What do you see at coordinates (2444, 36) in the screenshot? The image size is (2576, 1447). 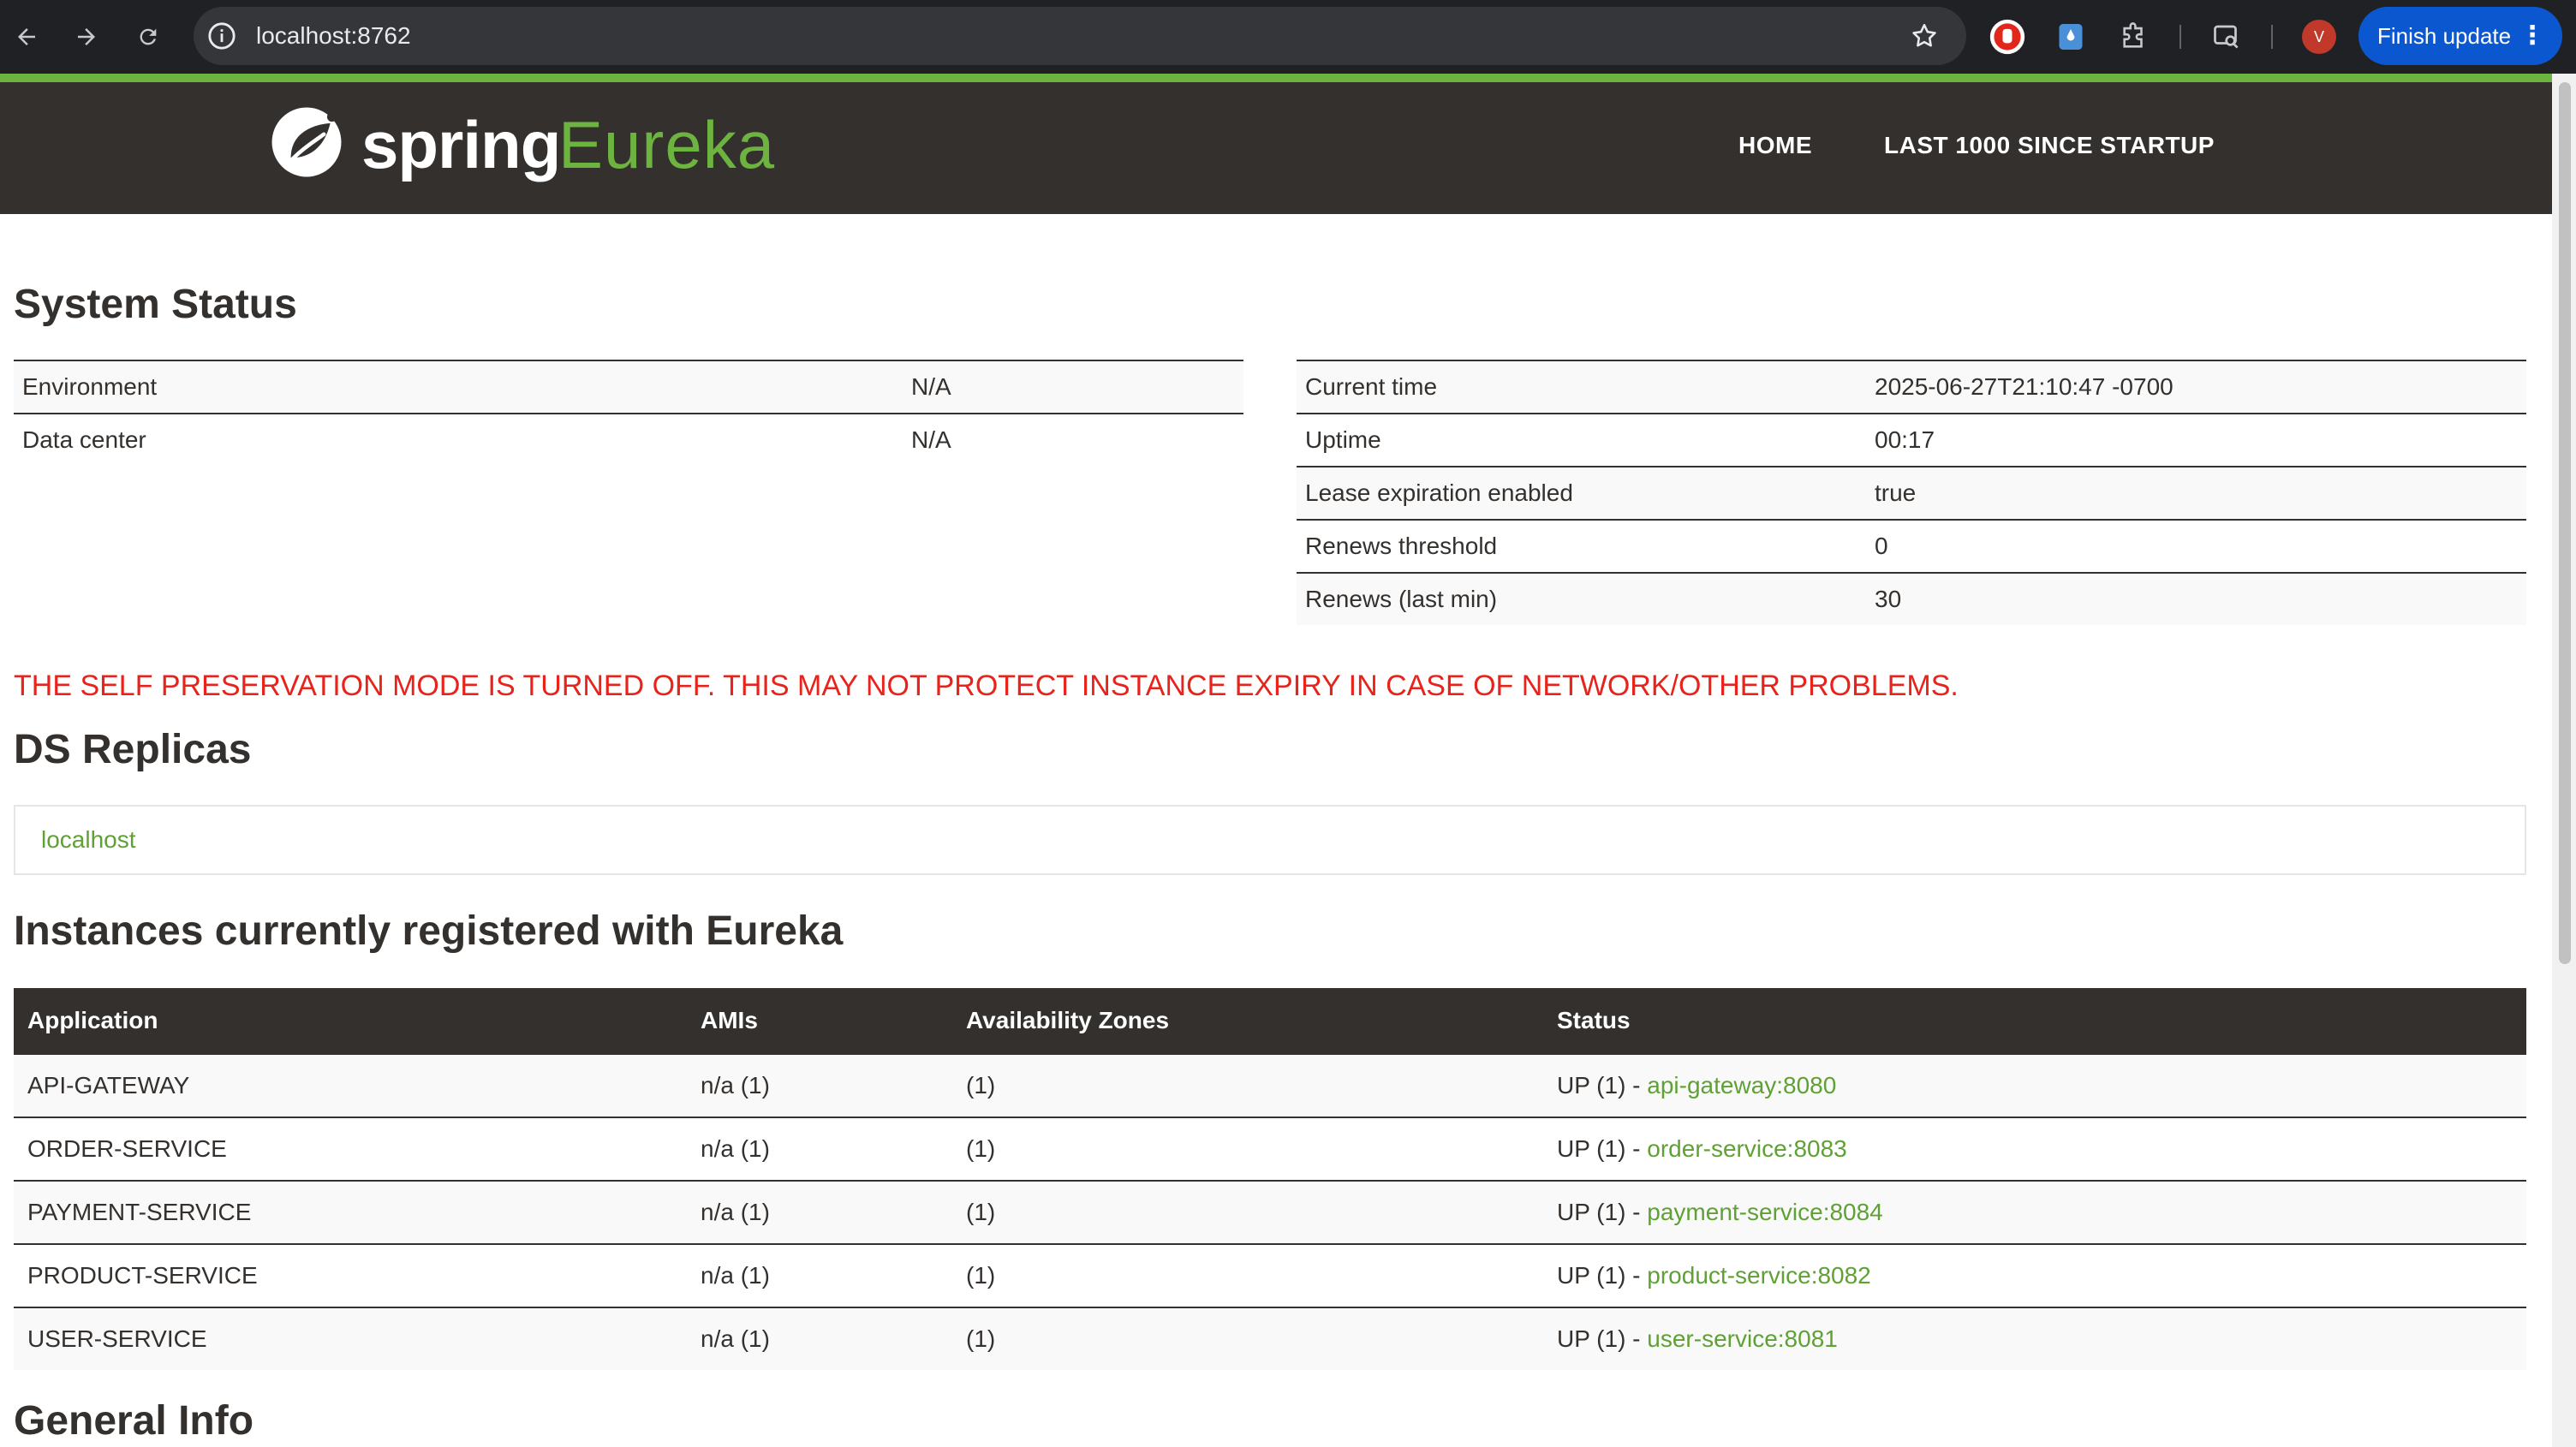 I see `finish-update-label: Finish update` at bounding box center [2444, 36].